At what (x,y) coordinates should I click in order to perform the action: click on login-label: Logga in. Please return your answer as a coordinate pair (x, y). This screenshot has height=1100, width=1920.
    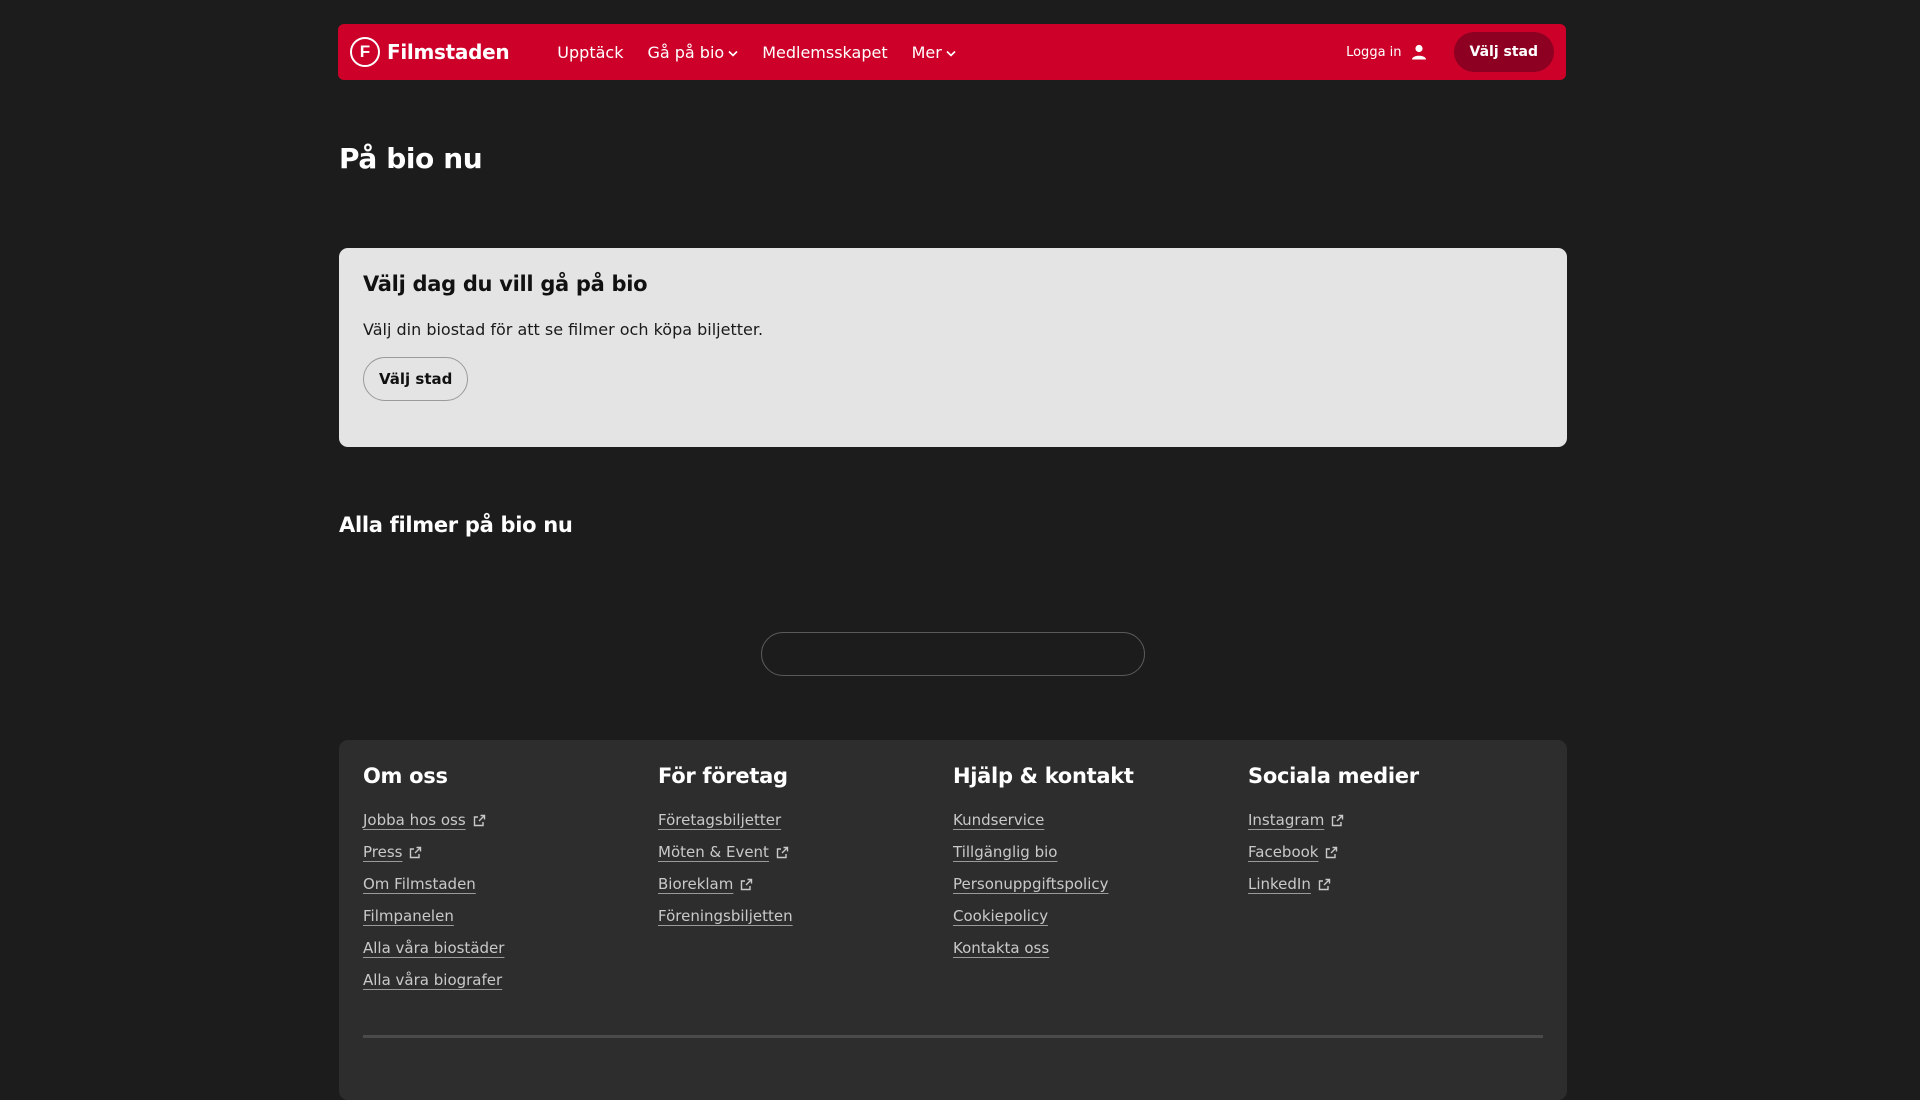
    Looking at the image, I should click on (1374, 52).